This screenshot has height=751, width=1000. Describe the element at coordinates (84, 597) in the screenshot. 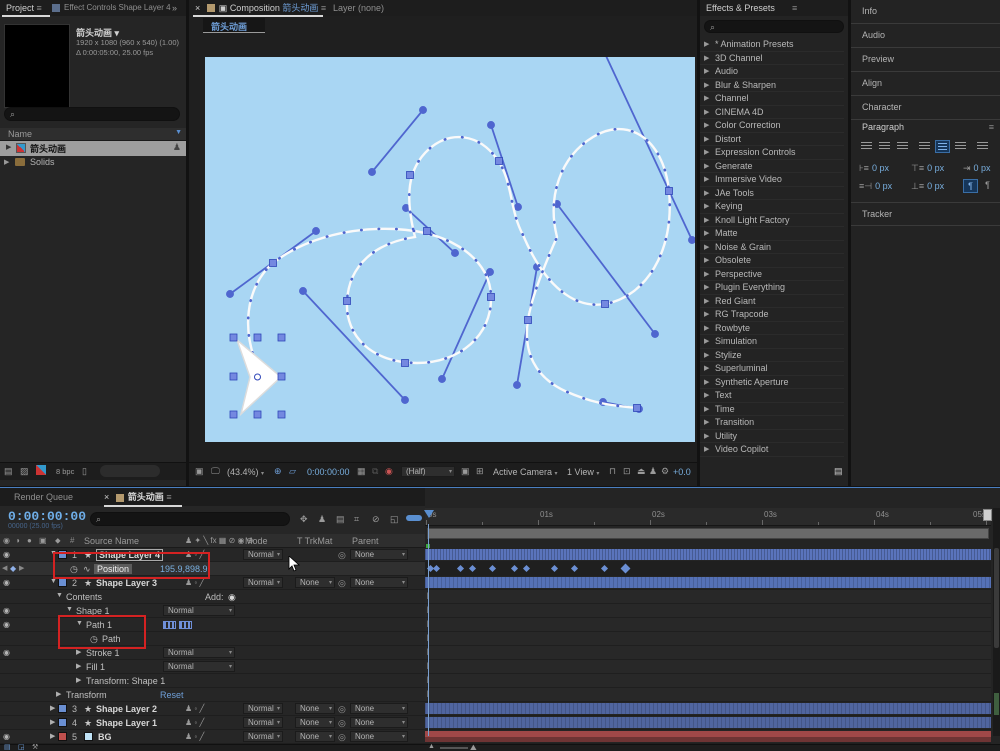

I see `layer-name: Contents` at that location.